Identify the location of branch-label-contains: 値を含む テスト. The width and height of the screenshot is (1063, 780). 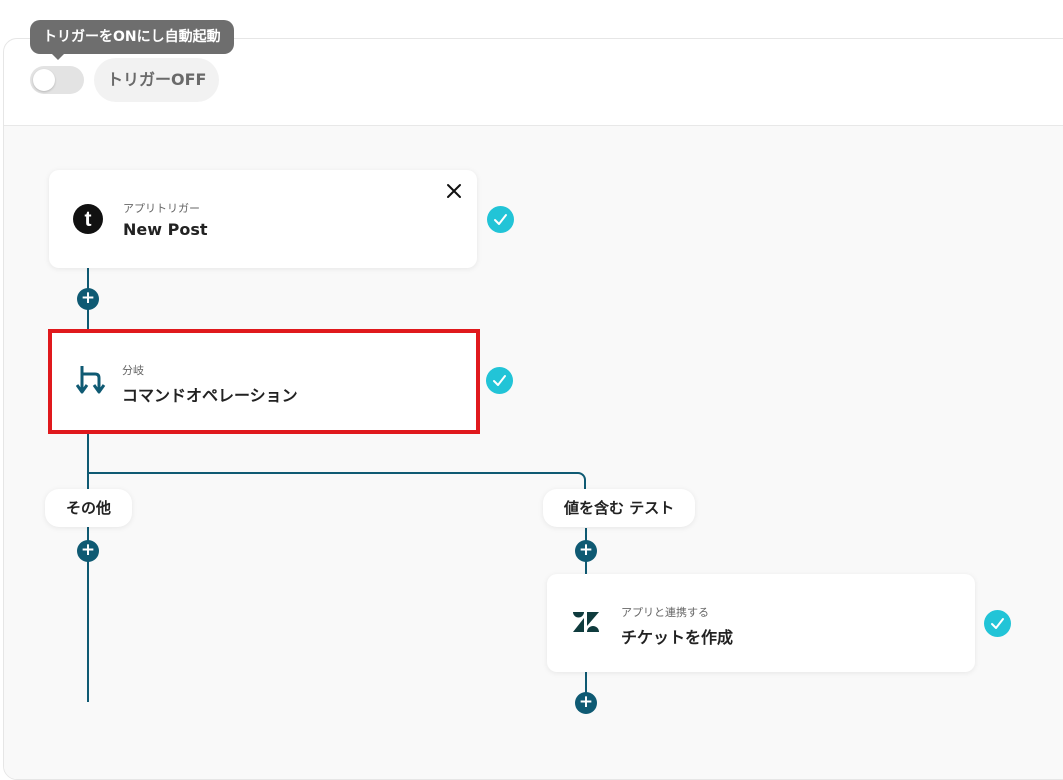
(619, 508).